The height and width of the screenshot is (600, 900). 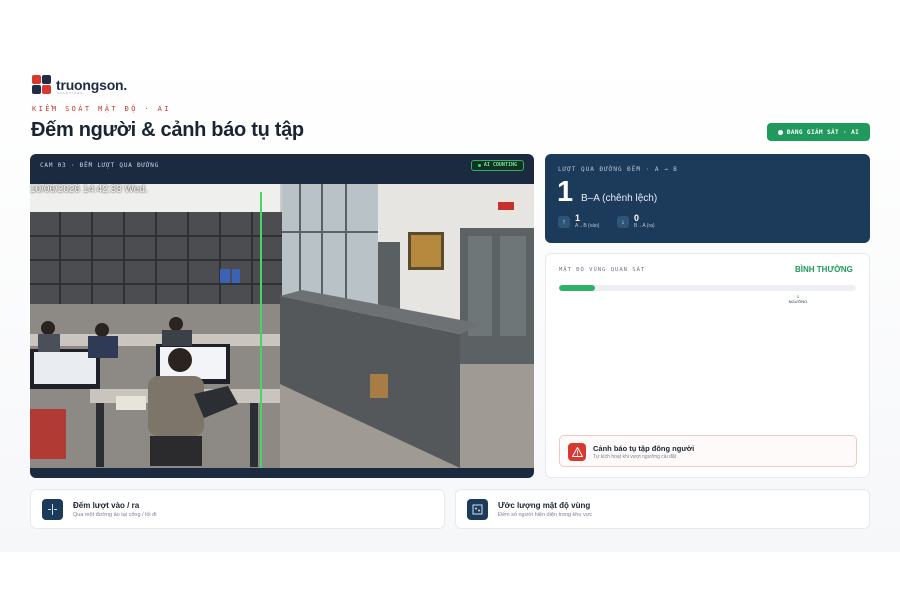 What do you see at coordinates (618, 169) in the screenshot?
I see `counter-label: LƯỢT QUA ĐƯỜNG ĐẾM · A → B` at bounding box center [618, 169].